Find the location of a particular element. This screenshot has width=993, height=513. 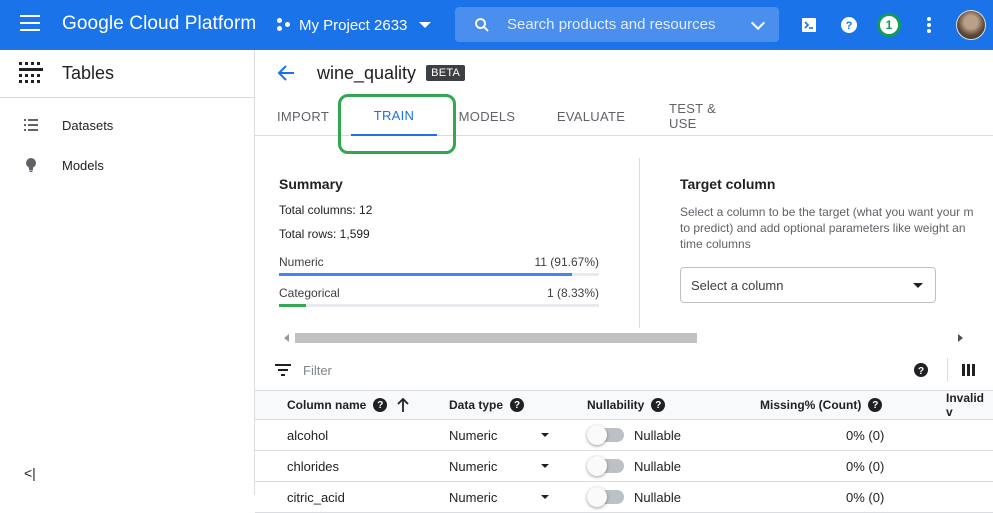

highlight-annotation is located at coordinates (397, 124).